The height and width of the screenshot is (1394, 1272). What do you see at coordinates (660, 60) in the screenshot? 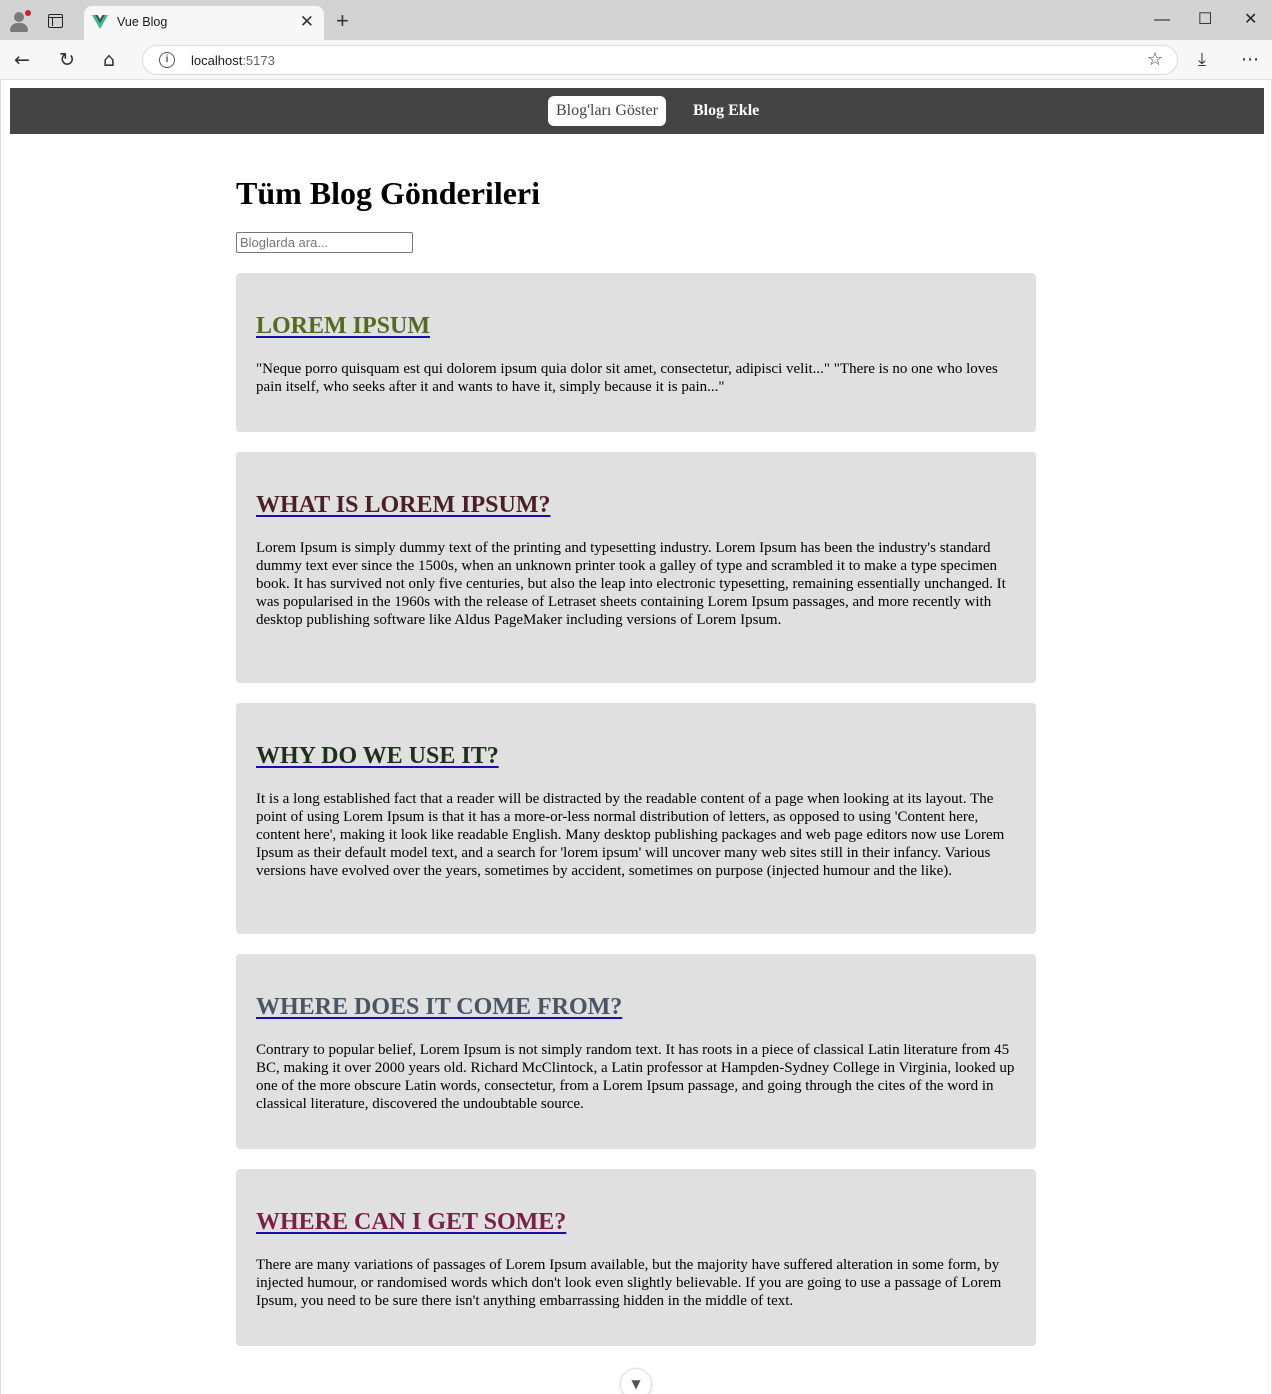
I see `address-bar: i localhost:5173 ☆` at bounding box center [660, 60].